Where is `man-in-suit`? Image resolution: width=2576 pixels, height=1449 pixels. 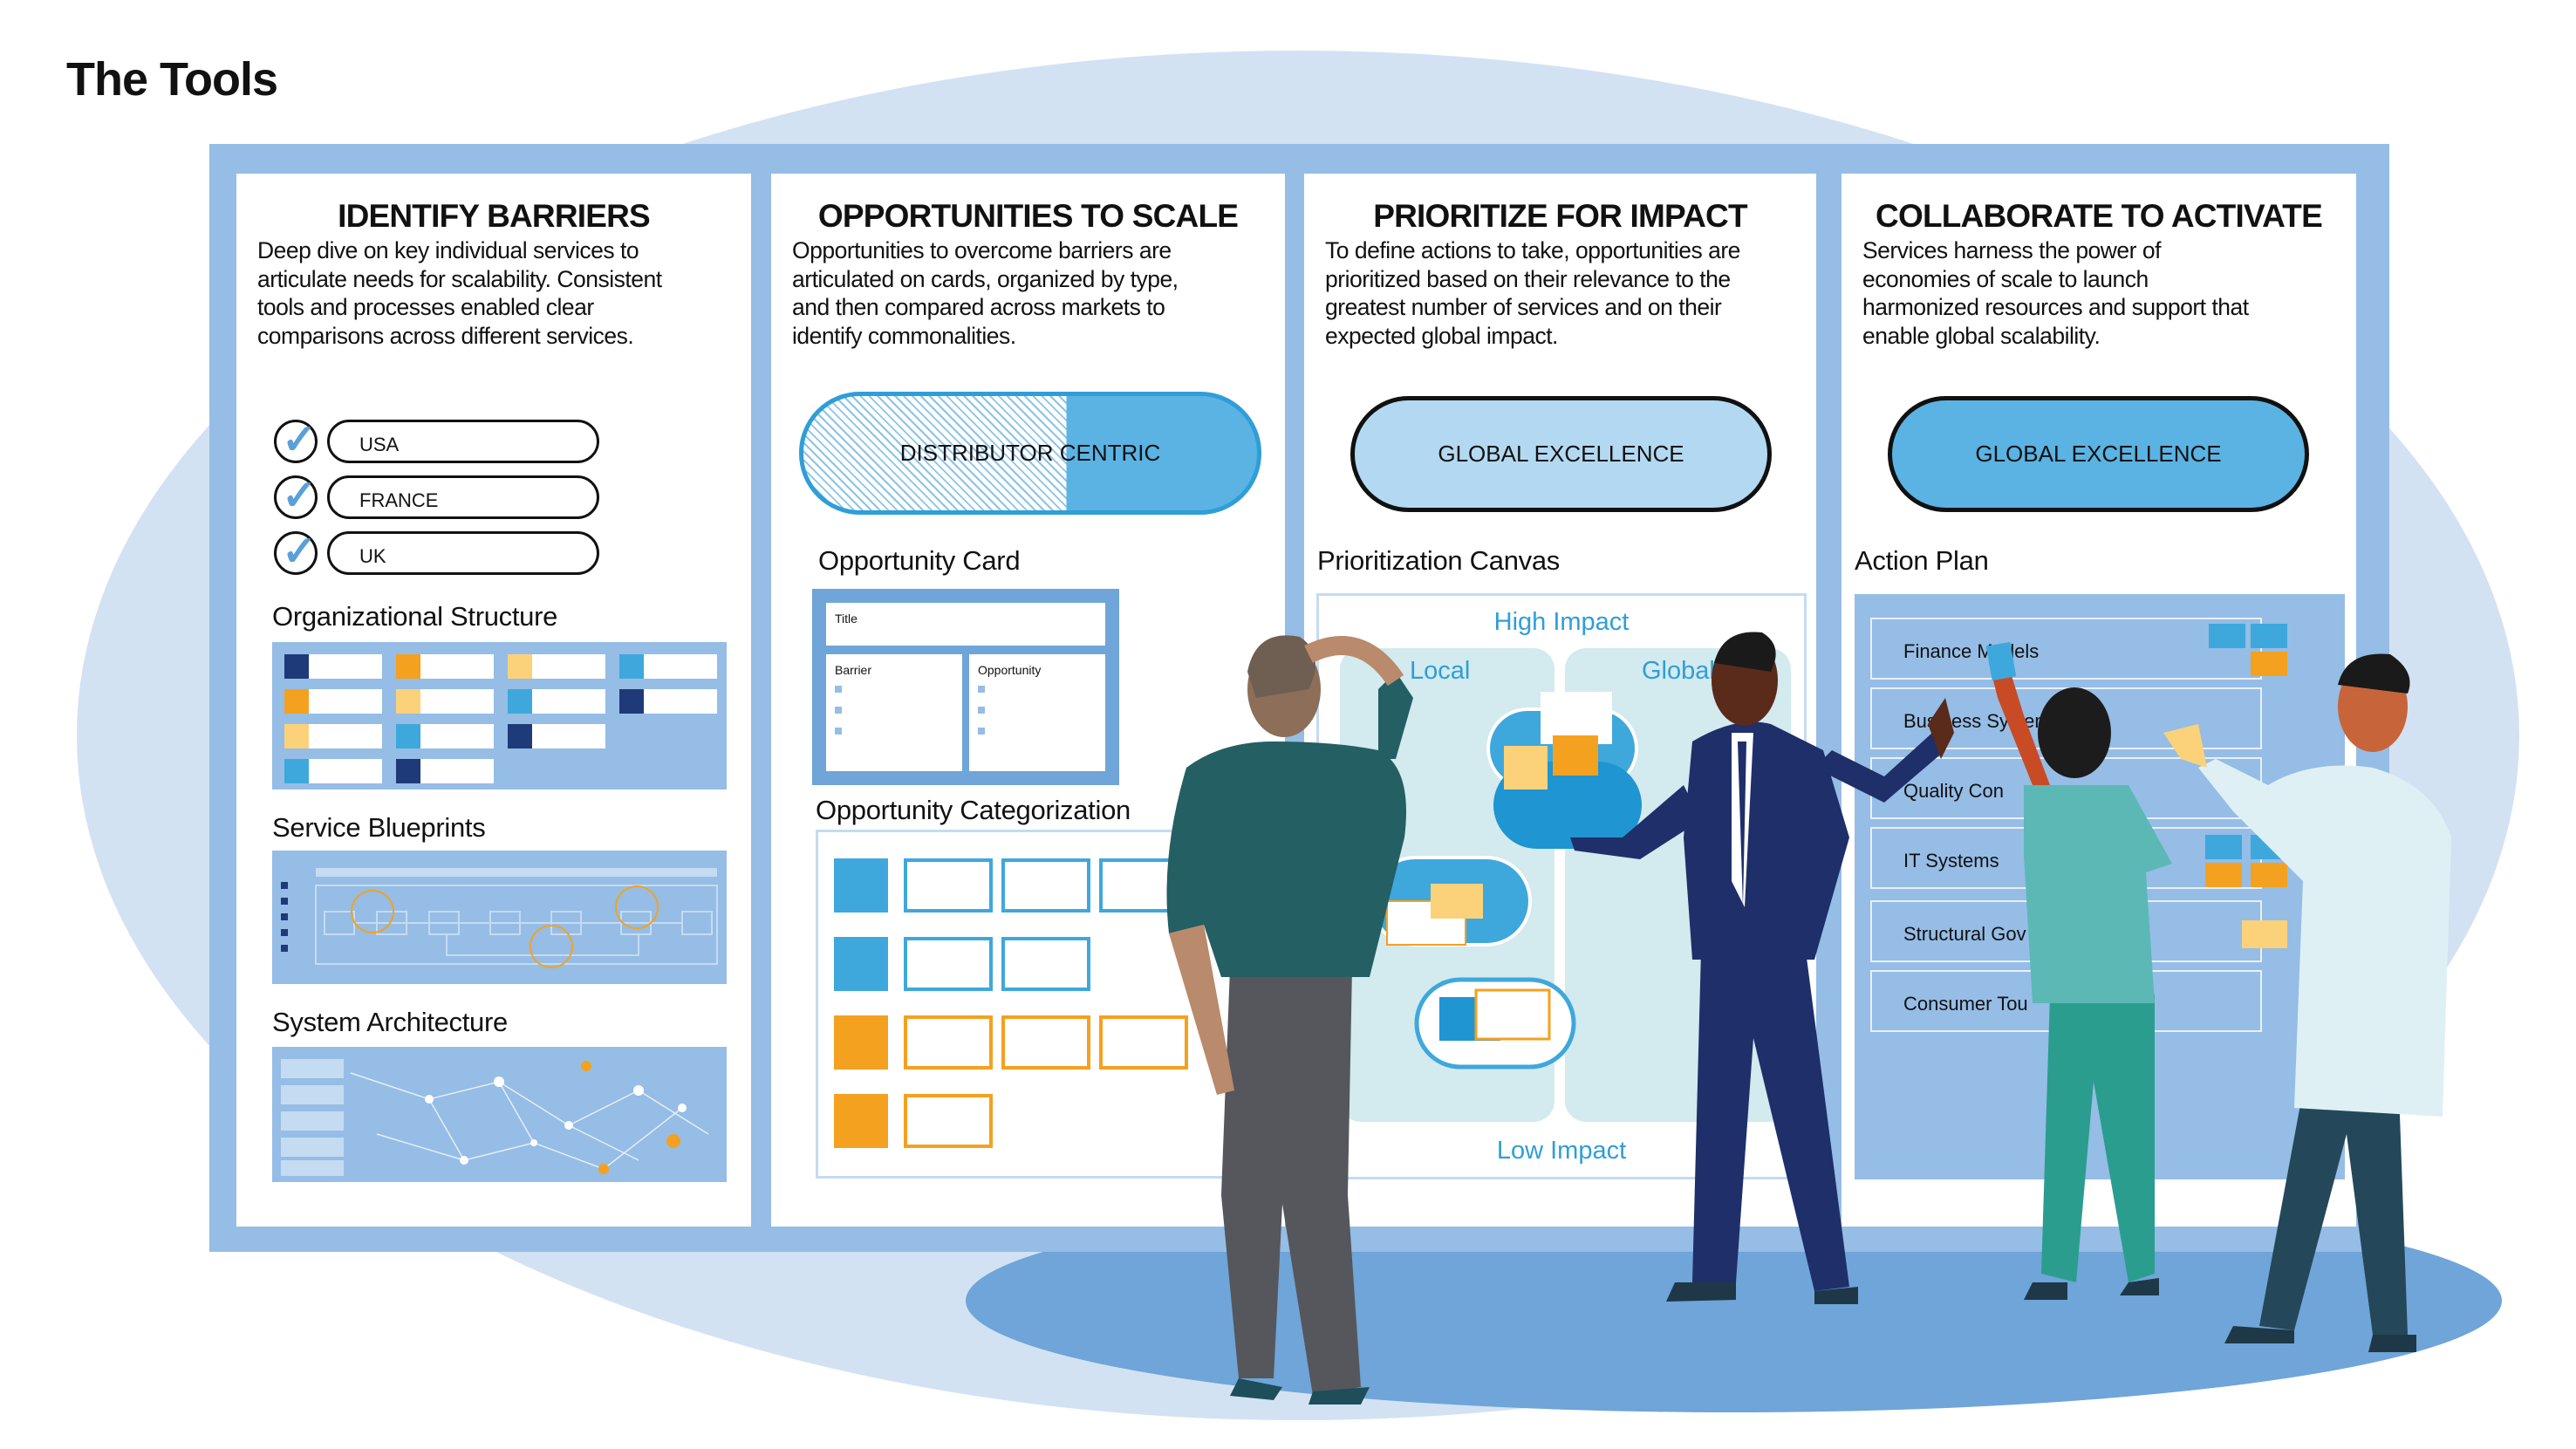 man-in-suit is located at coordinates (1762, 968).